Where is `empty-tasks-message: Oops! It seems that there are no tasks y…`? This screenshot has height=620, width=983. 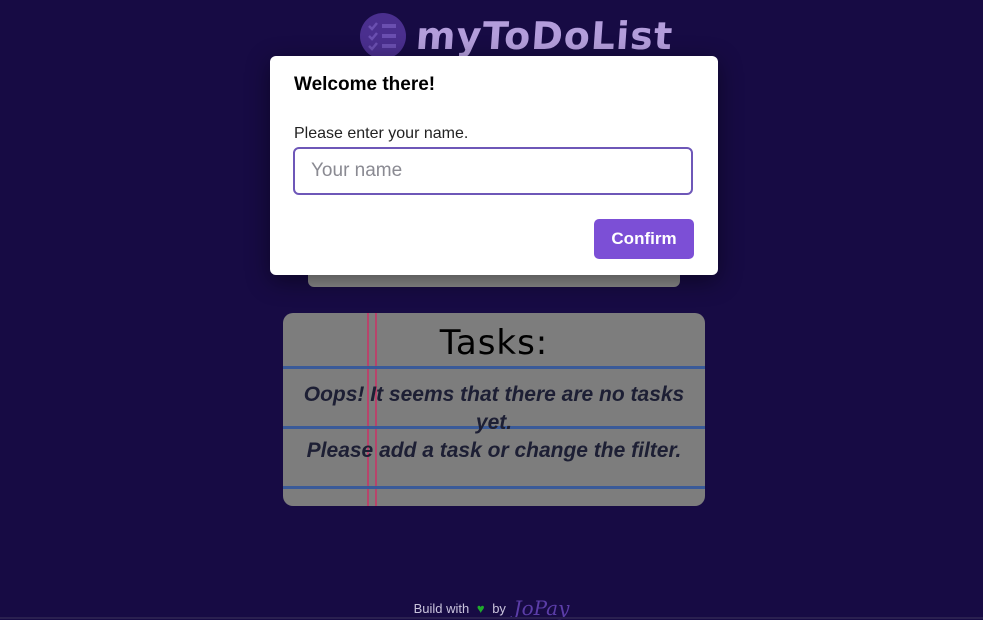
empty-tasks-message: Oops! It seems that there are no tasks y… is located at coordinates (494, 423).